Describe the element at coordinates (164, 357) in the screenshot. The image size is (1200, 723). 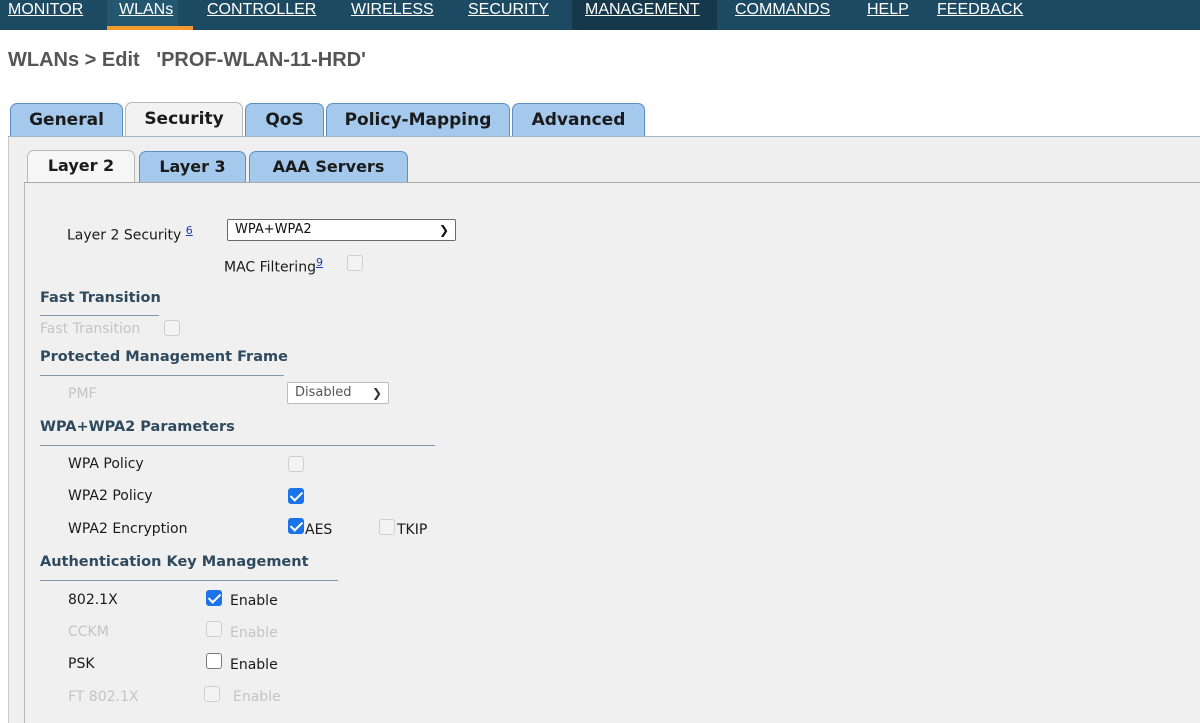
I see `pmf-heading: Protected Management Frame` at that location.